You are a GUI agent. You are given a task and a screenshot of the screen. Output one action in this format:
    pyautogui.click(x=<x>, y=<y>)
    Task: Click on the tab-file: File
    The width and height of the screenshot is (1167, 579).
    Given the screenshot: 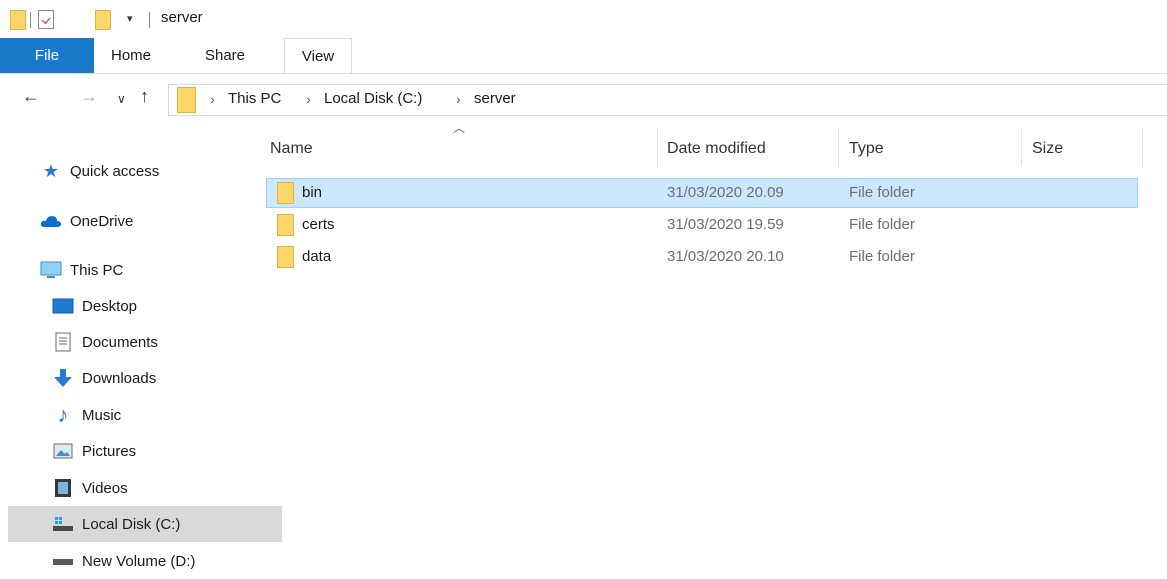 What is the action you would take?
    pyautogui.click(x=47, y=55)
    